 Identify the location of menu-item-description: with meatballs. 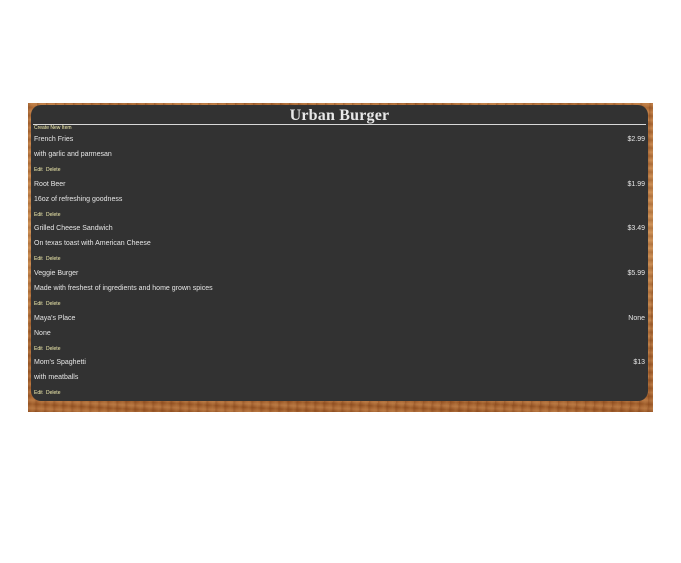
(56, 377).